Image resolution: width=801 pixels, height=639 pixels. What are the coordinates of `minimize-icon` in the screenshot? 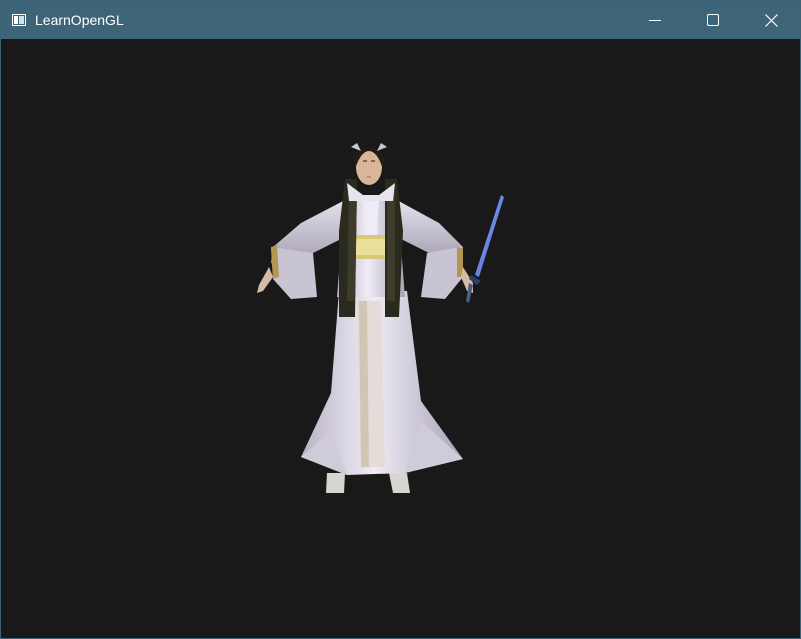 It's located at (655, 20).